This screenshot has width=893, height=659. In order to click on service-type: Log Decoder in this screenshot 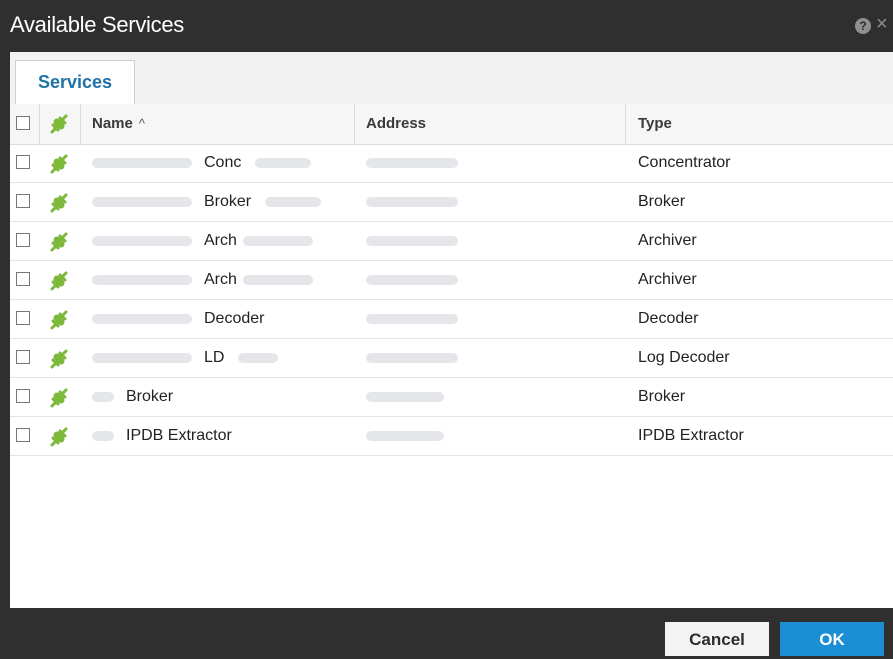, I will do `click(684, 357)`.